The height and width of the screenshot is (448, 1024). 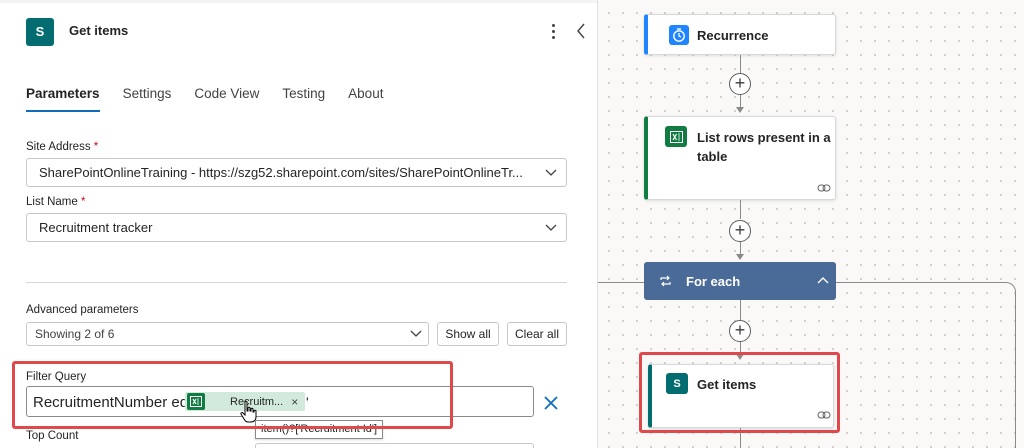 I want to click on recurrence-title: Recurrence, so click(x=733, y=35).